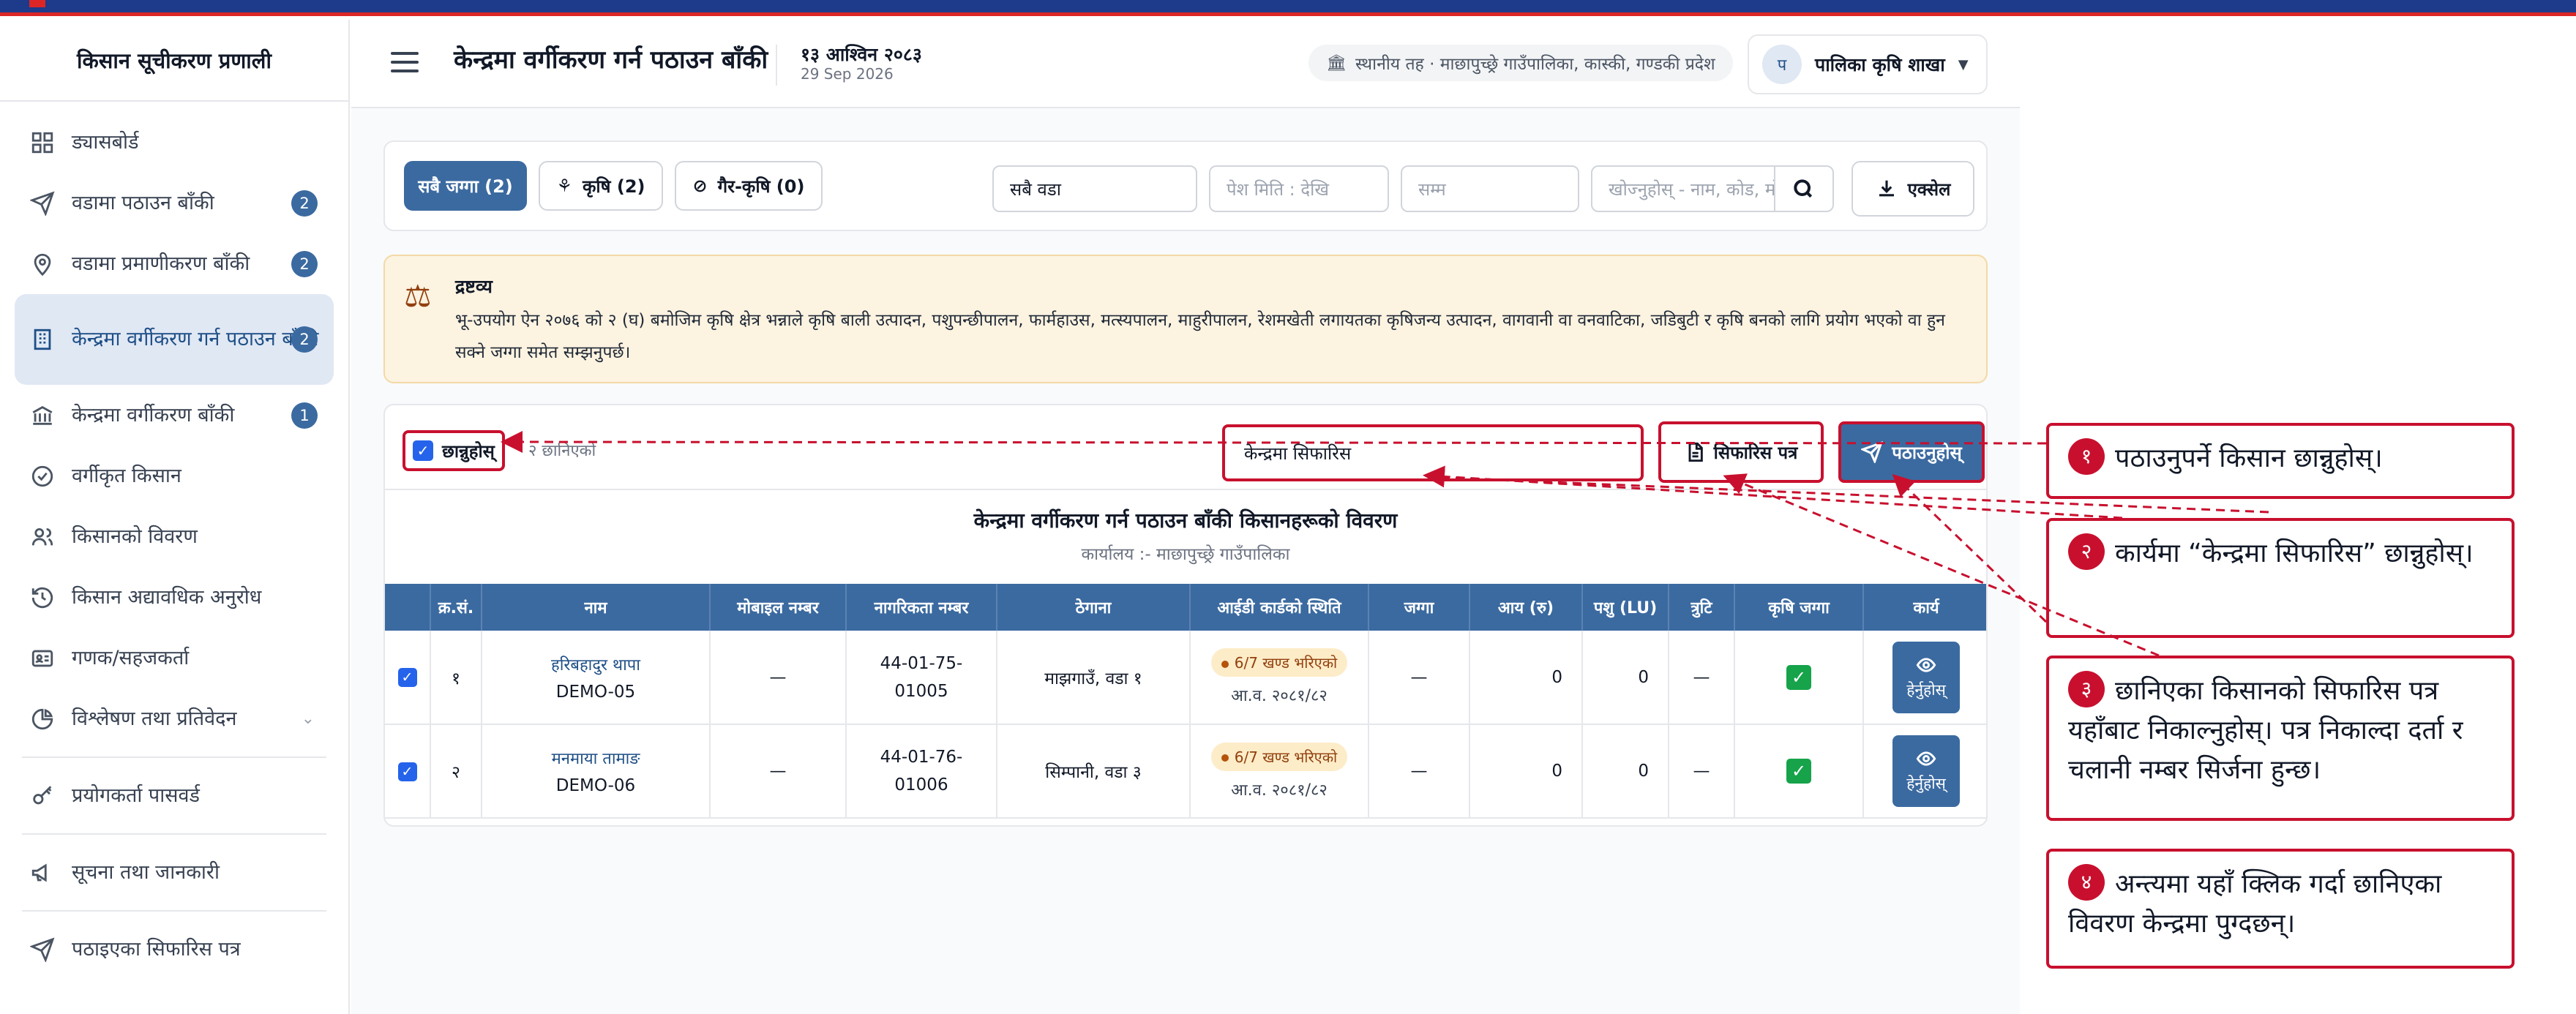 This screenshot has width=2576, height=1014. What do you see at coordinates (1279, 607) in the screenshot?
I see `column-header: आईडी कार्डको स्थिति` at bounding box center [1279, 607].